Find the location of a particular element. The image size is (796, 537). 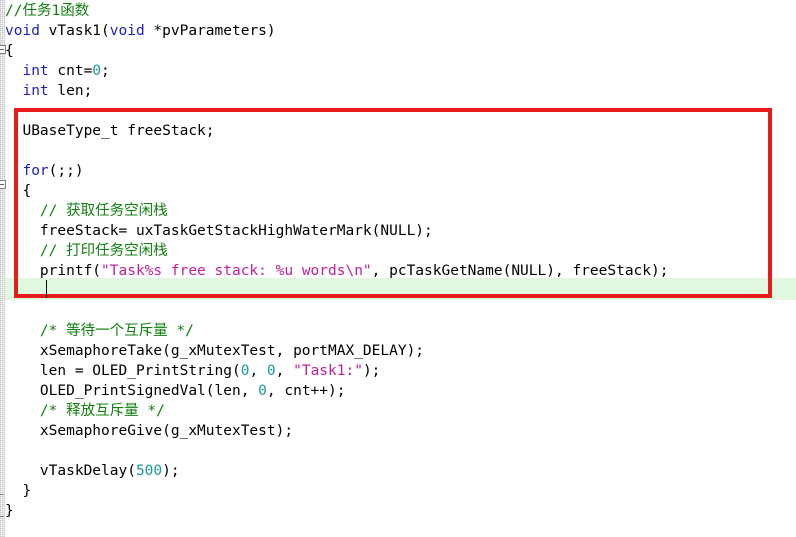

code-line: // 打印任务空闲栈 is located at coordinates (86, 251).